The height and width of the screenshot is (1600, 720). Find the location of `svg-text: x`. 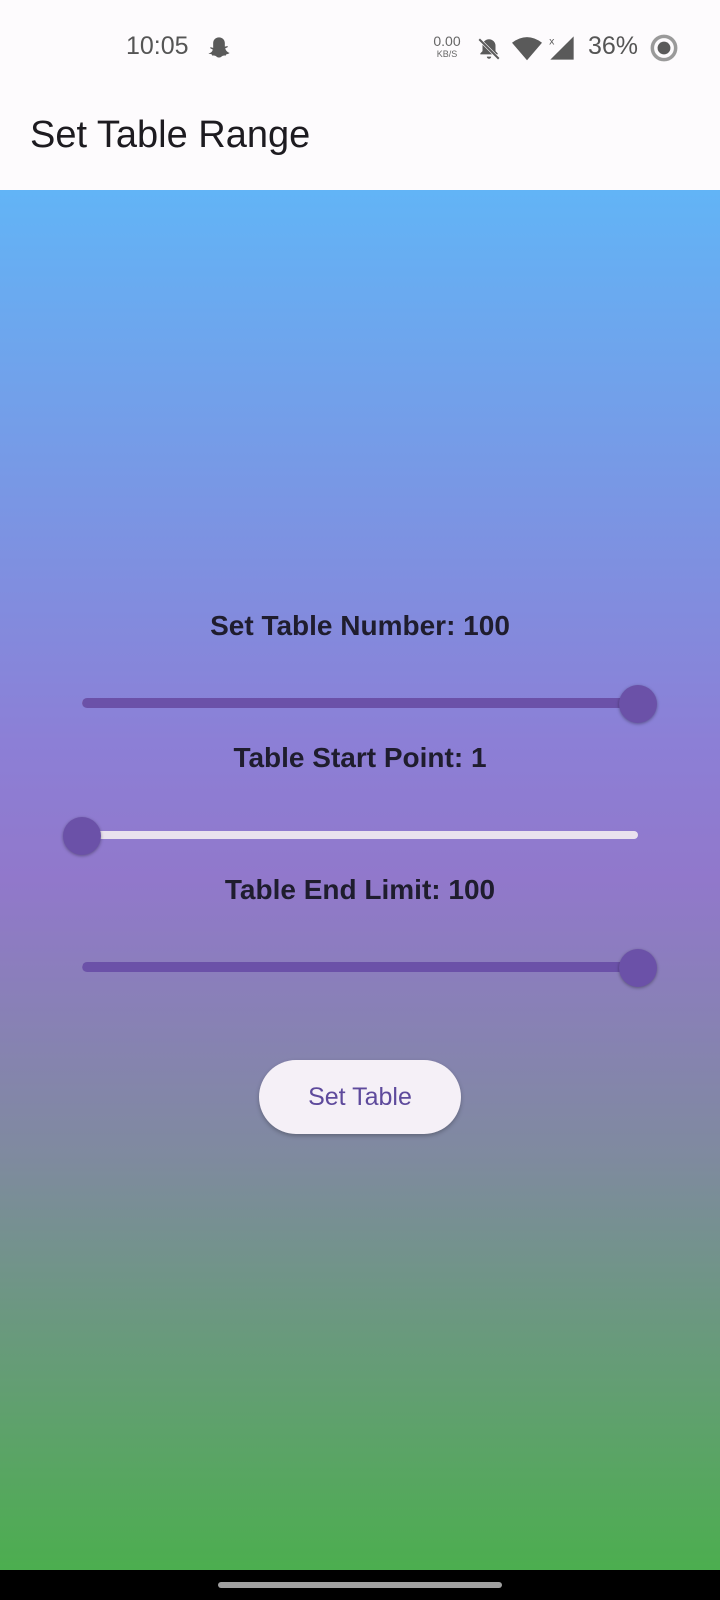

svg-text: x is located at coordinates (552, 42).